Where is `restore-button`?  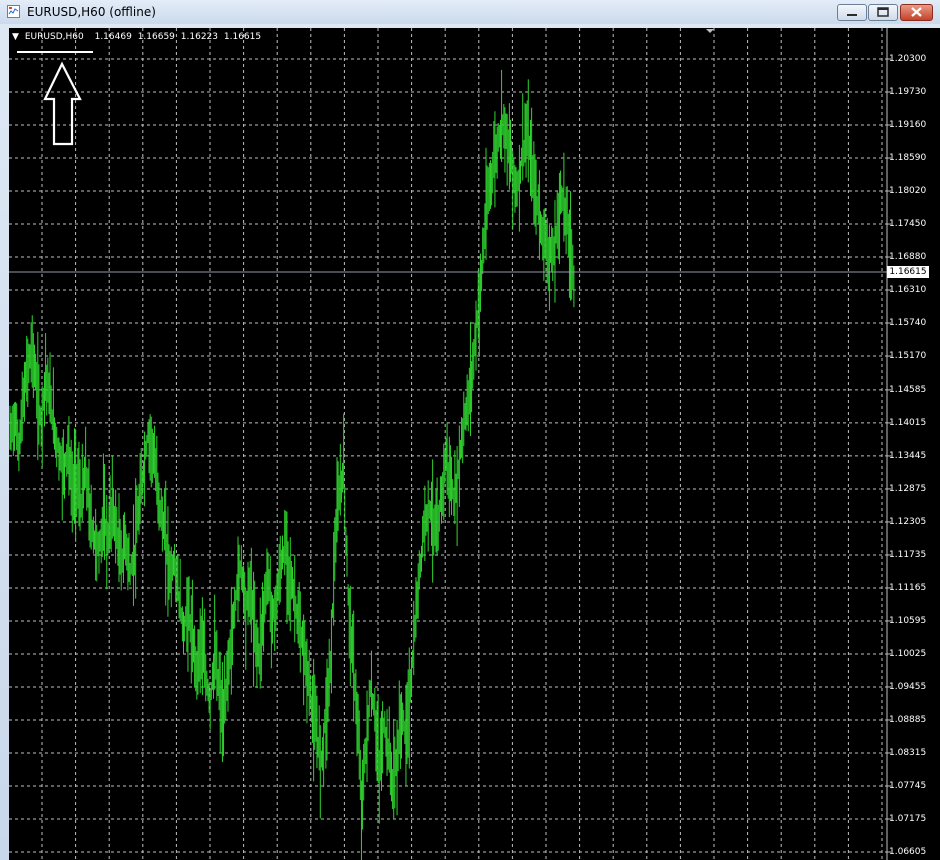
restore-button is located at coordinates (883, 12).